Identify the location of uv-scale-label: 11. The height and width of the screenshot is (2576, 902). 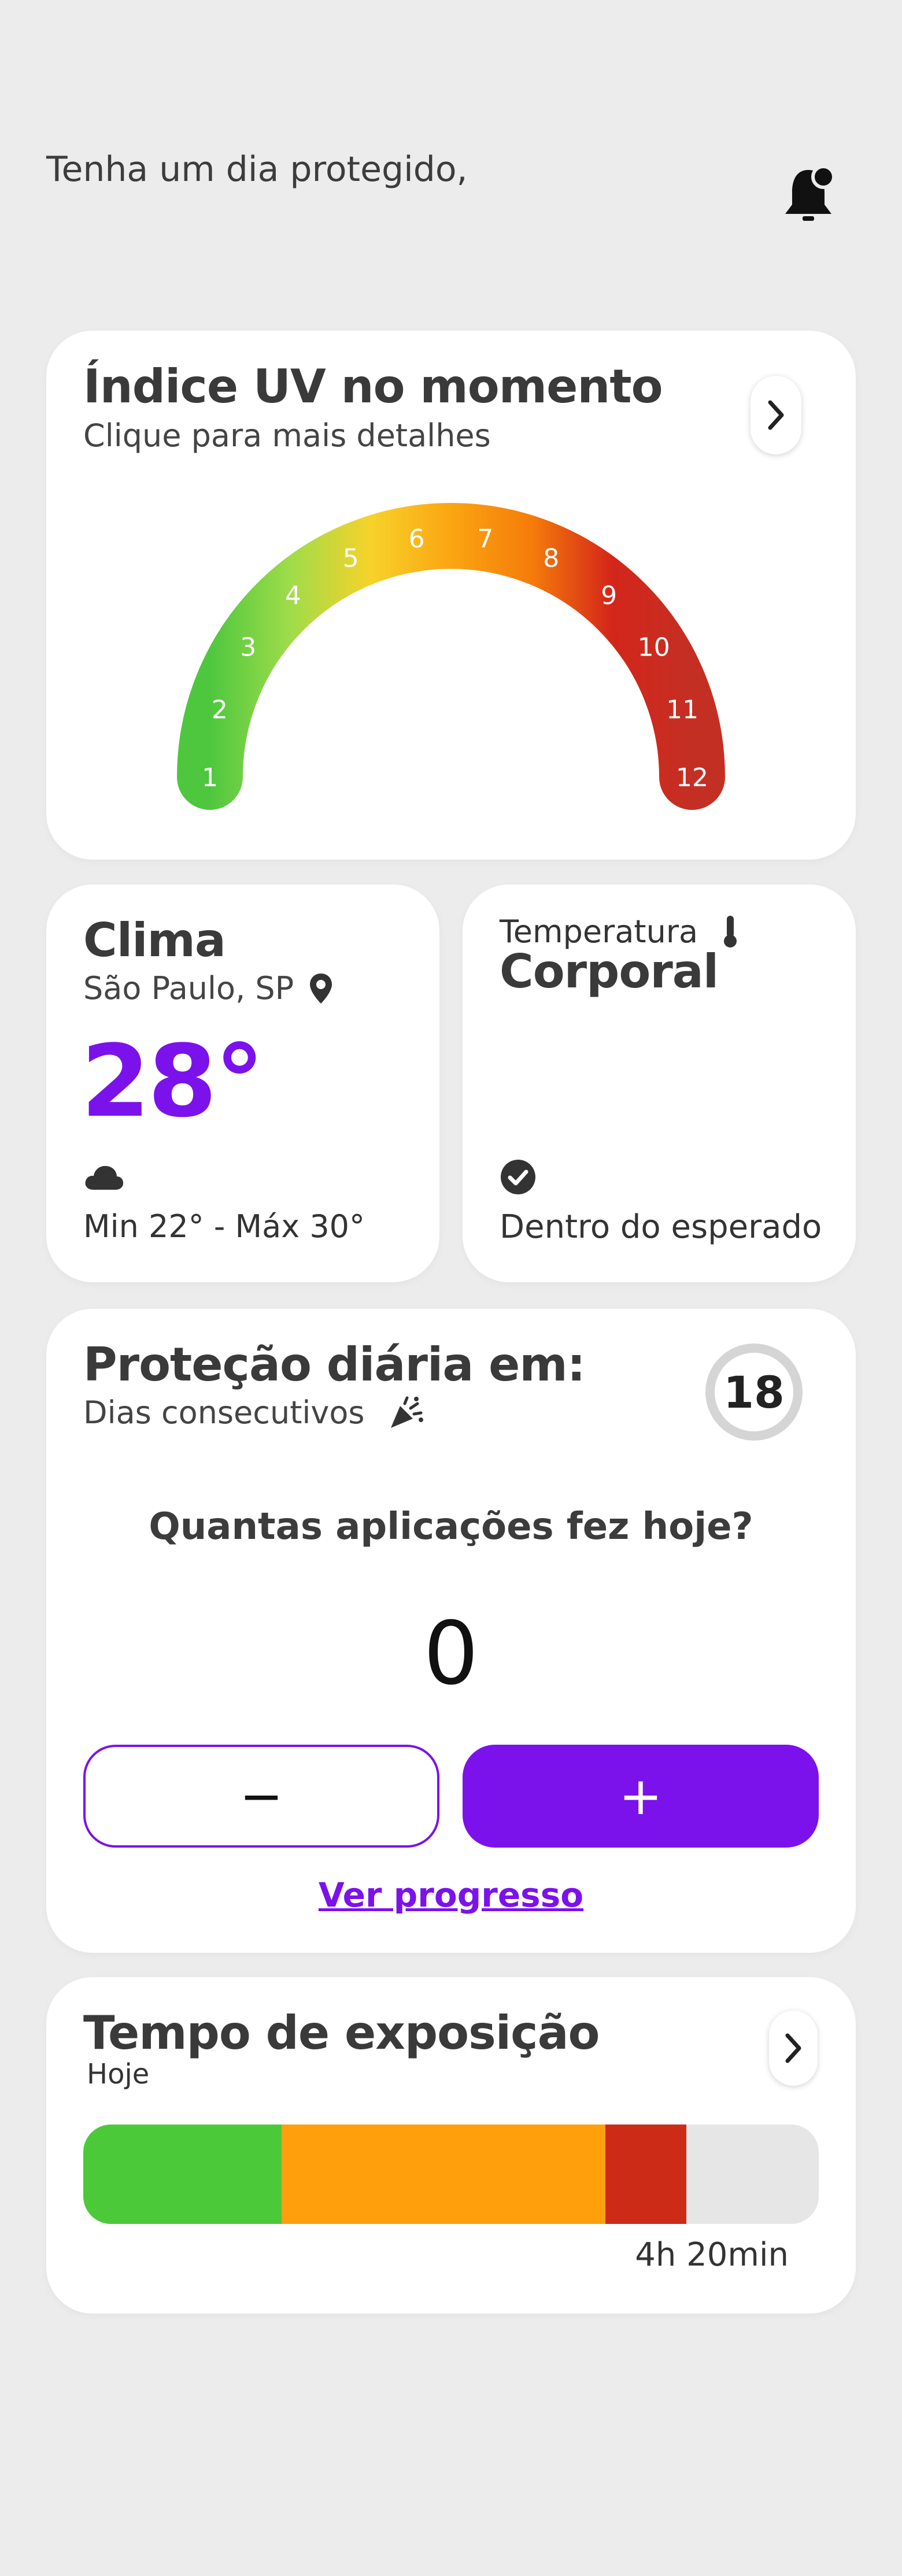
(682, 710).